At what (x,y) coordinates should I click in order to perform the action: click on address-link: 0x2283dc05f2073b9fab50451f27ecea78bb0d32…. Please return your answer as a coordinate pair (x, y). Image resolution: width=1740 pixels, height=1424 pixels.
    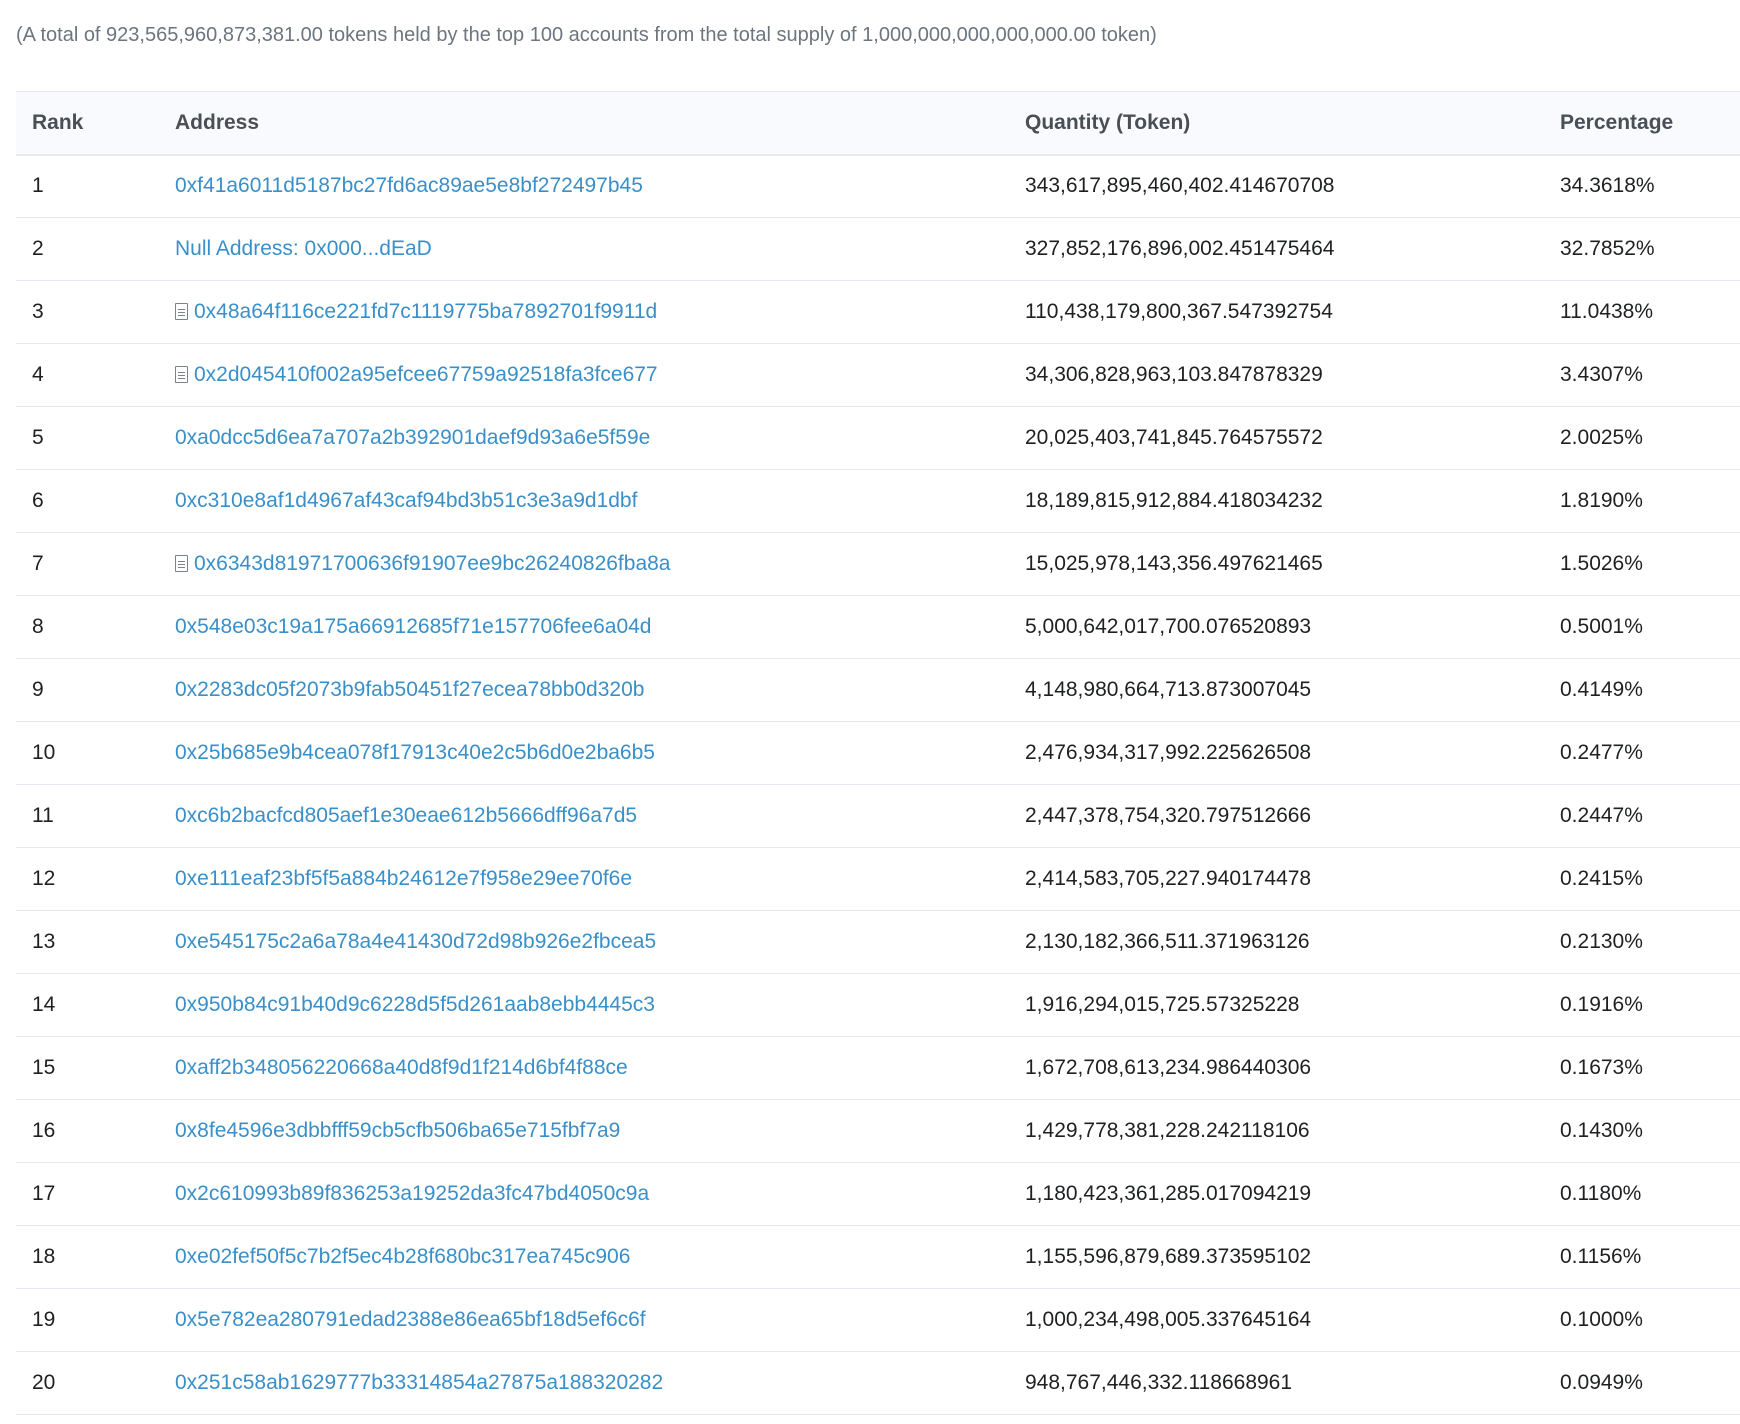
    Looking at the image, I should click on (409, 689).